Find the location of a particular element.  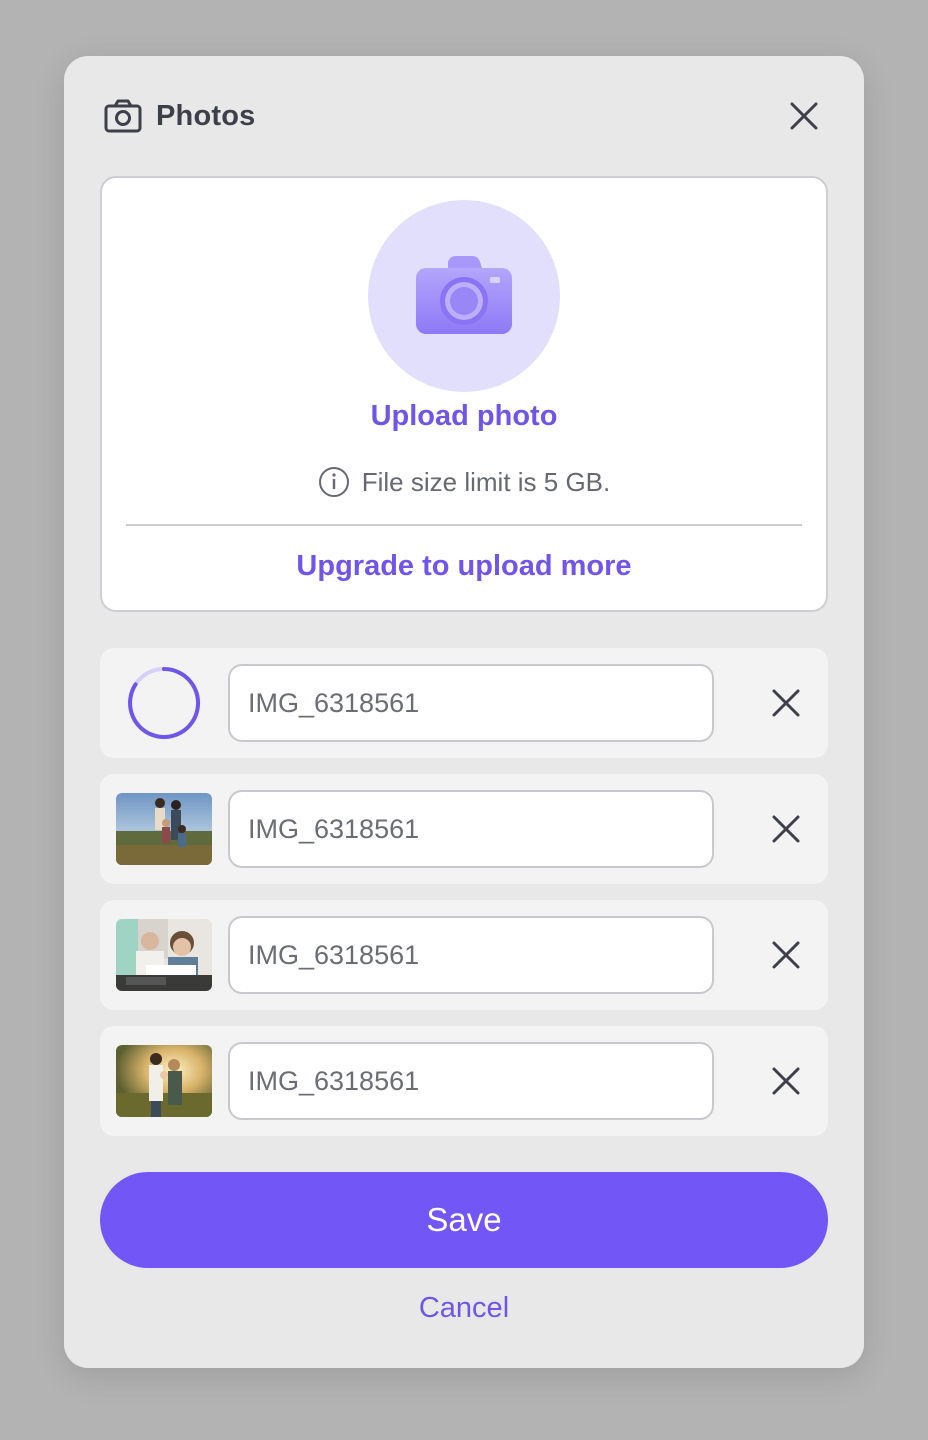

file-size-limit-text: File size limit is 5 GB. is located at coordinates (486, 481).